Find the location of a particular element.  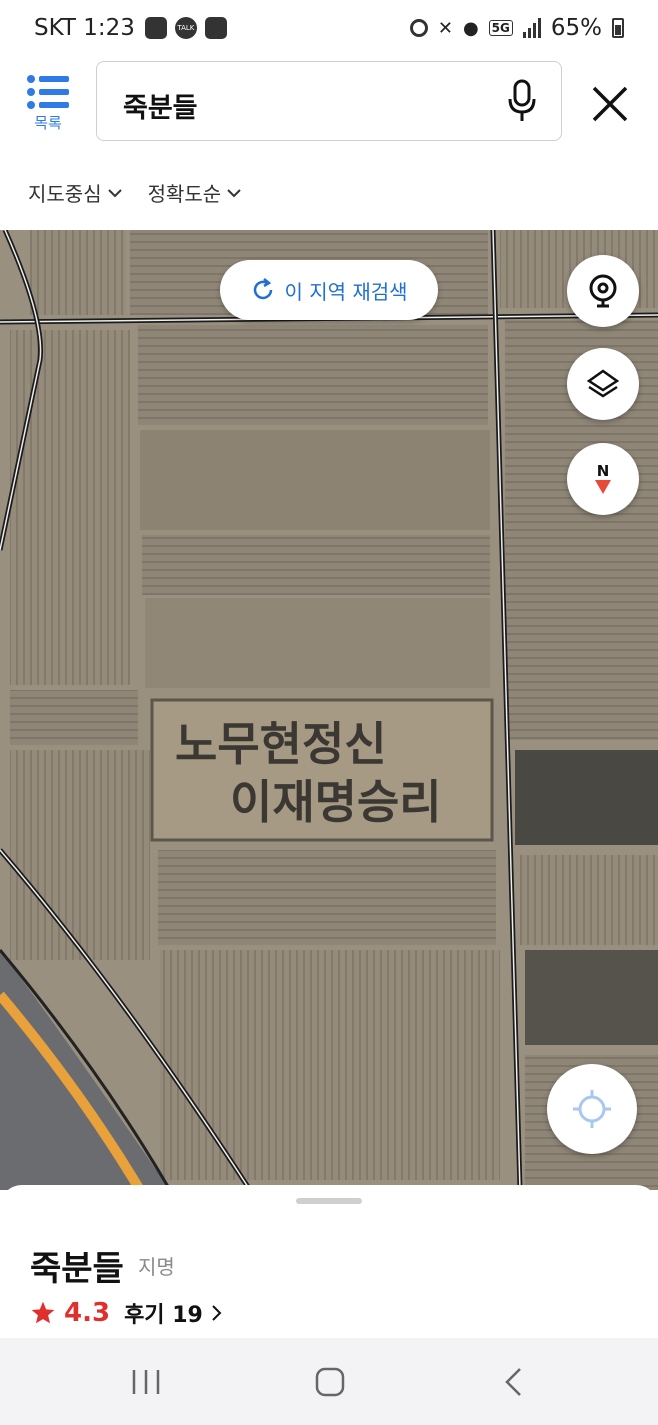

chevron-right-icon is located at coordinates (217, 1313).